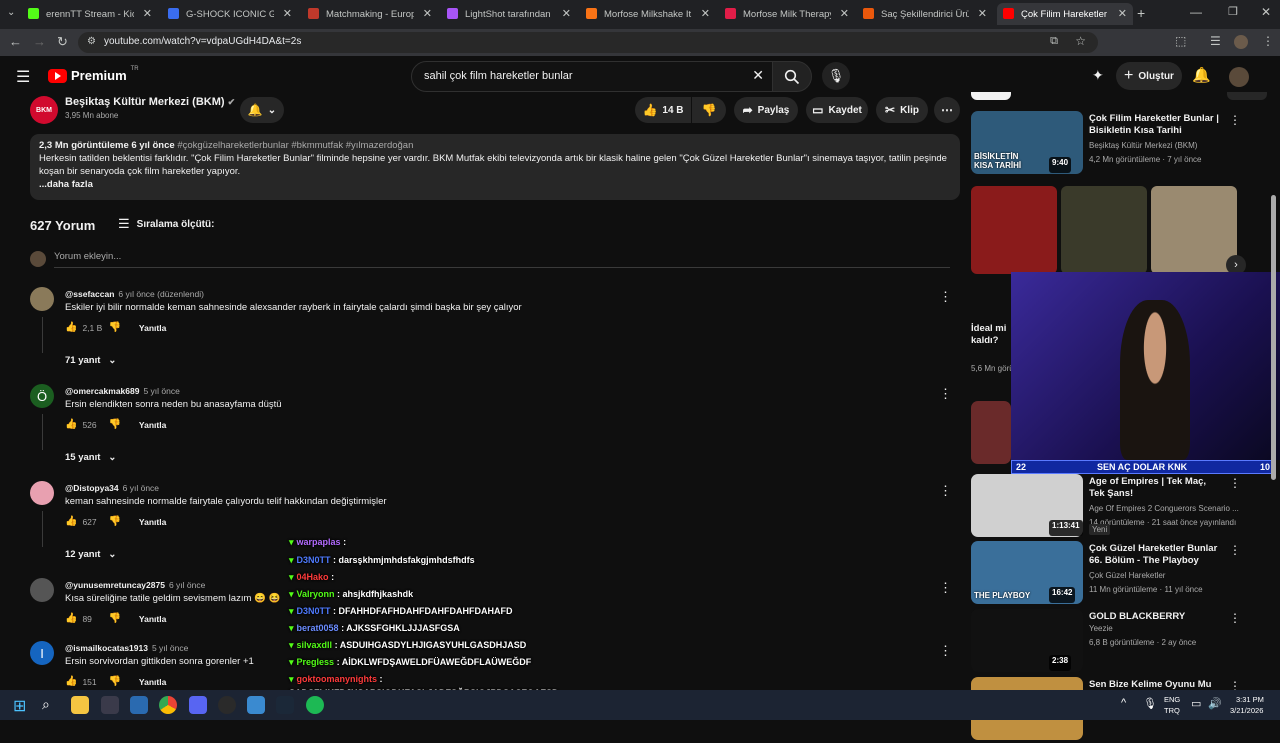  Describe the element at coordinates (90, 457) in the screenshot. I see `show-replies-button: 15 yanıt ⌄` at that location.